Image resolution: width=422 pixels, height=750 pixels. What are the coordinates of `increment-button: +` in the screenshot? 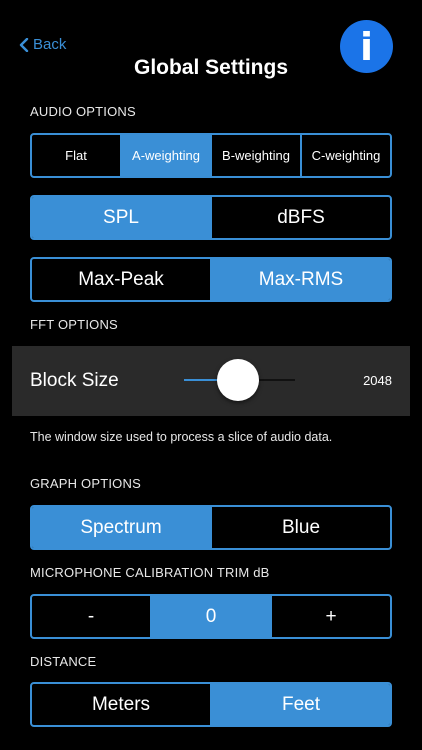 It's located at (330, 616).